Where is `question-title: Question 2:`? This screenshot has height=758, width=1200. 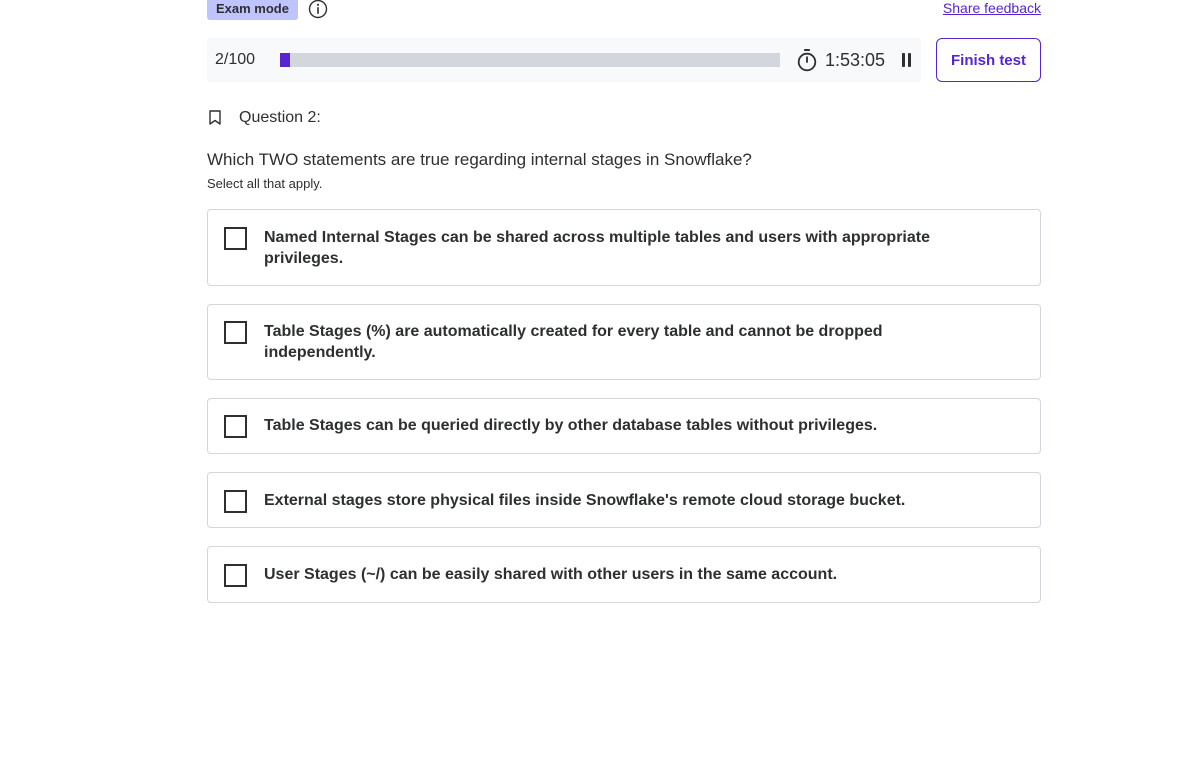
question-title: Question 2: is located at coordinates (280, 117).